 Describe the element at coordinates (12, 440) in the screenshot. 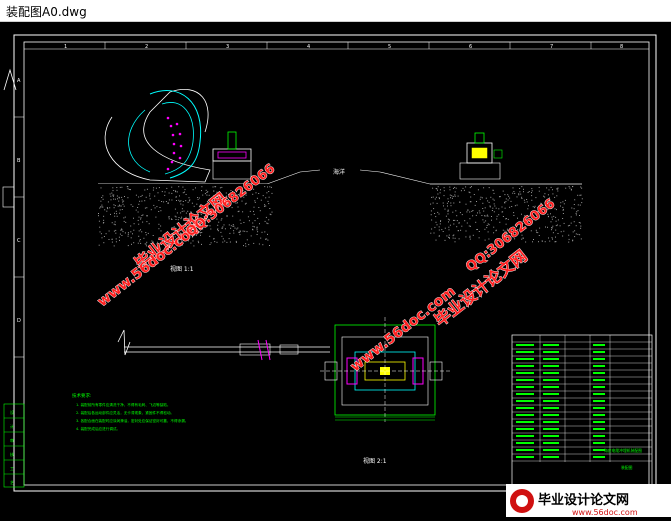

I see `stamp-3: 审` at that location.